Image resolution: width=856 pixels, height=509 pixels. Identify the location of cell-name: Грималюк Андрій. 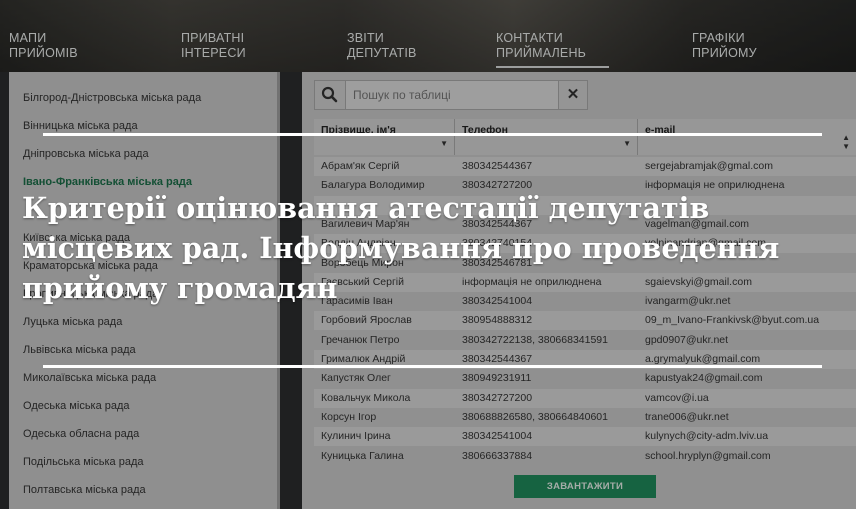
(363, 359).